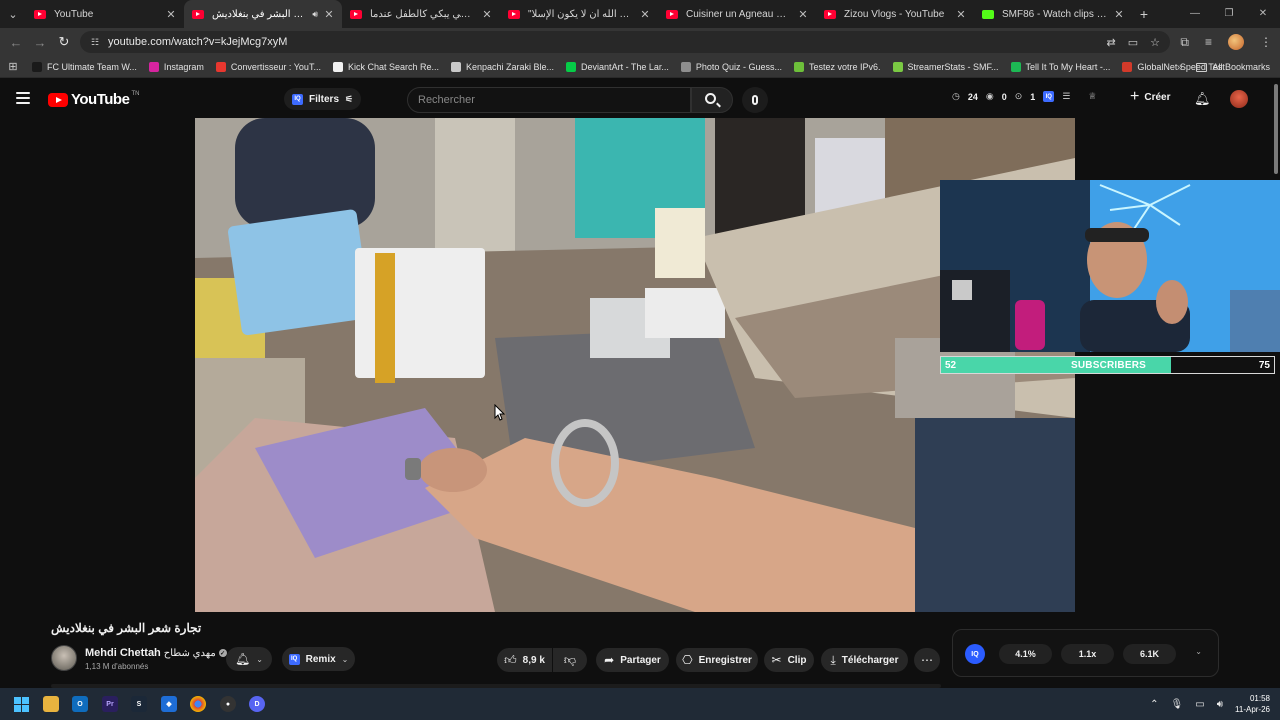  What do you see at coordinates (1155, 42) in the screenshot?
I see `bookmark-star-icon: ☆` at bounding box center [1155, 42].